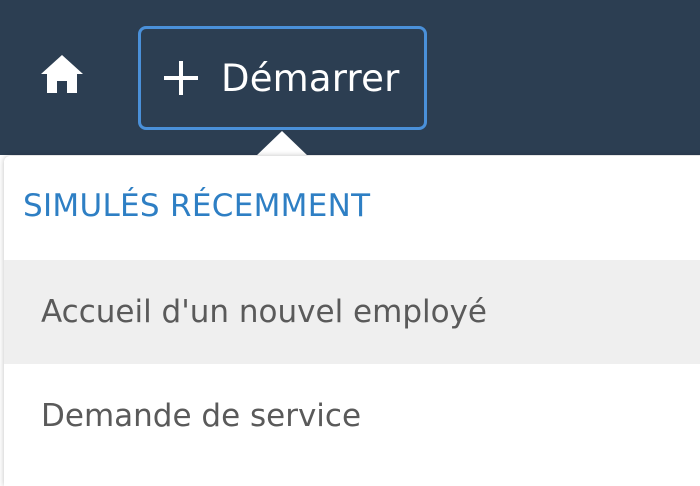 The image size is (700, 486). I want to click on start-button: Démarrer, so click(282, 78).